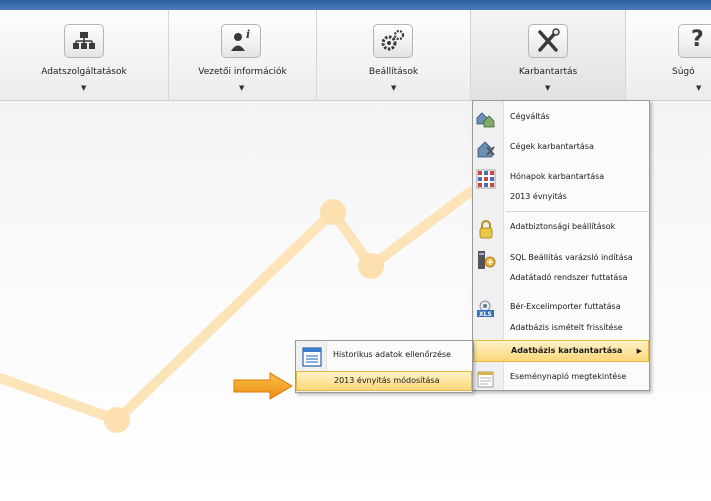 Image resolution: width=711 pixels, height=501 pixels. What do you see at coordinates (485, 148) in the screenshot?
I see `company-maintenance-icon` at bounding box center [485, 148].